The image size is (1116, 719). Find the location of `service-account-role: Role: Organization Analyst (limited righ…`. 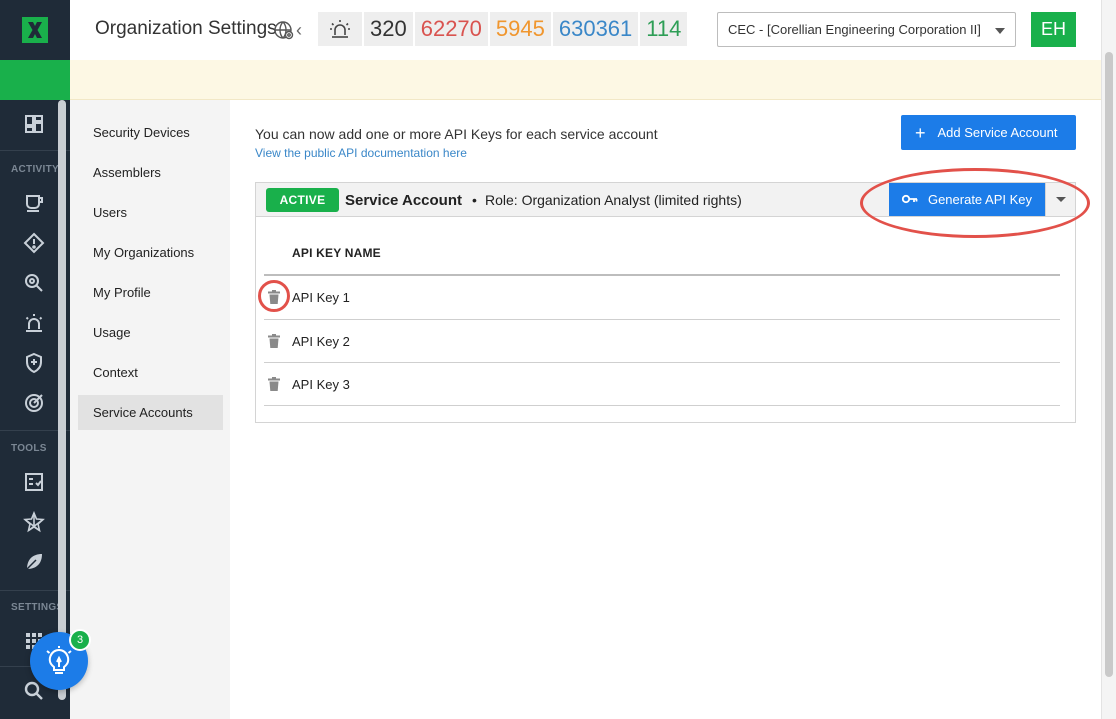

service-account-role: Role: Organization Analyst (limited righ… is located at coordinates (613, 200).